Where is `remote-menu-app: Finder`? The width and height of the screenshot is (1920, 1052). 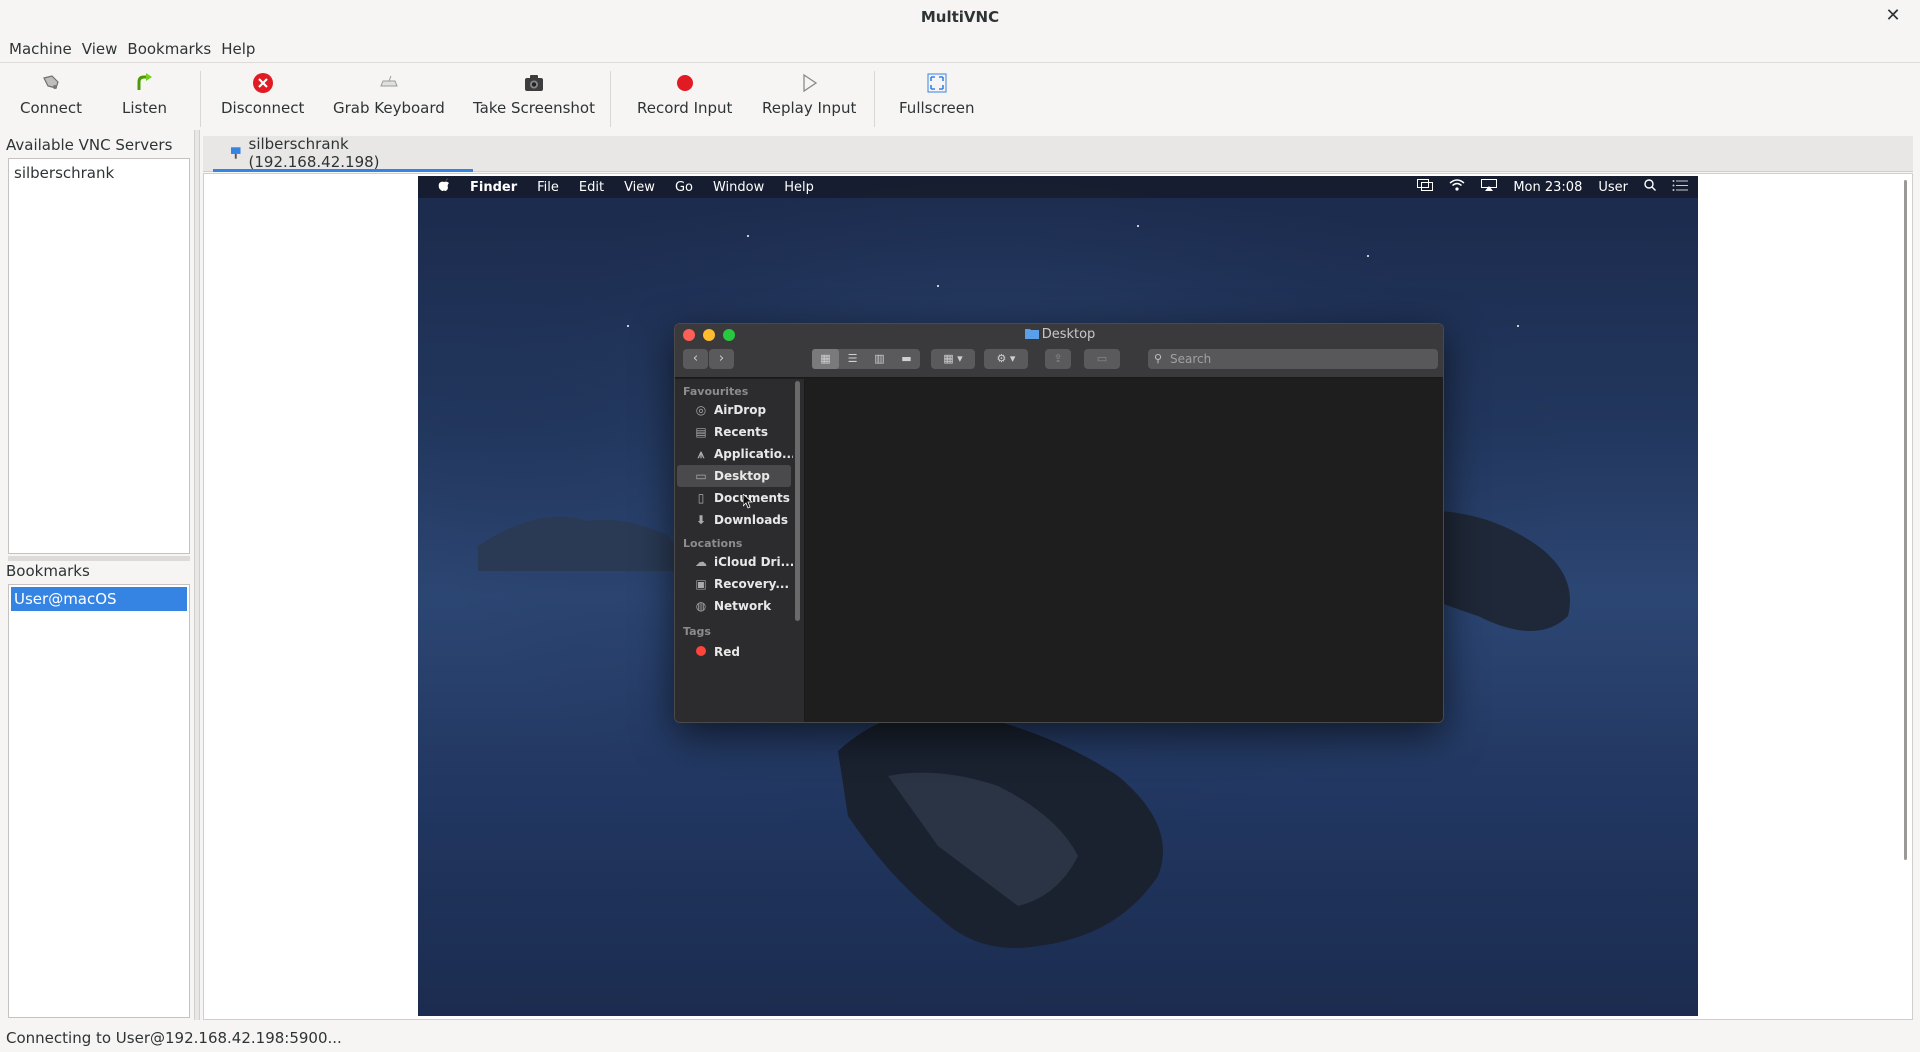 remote-menu-app: Finder is located at coordinates (493, 187).